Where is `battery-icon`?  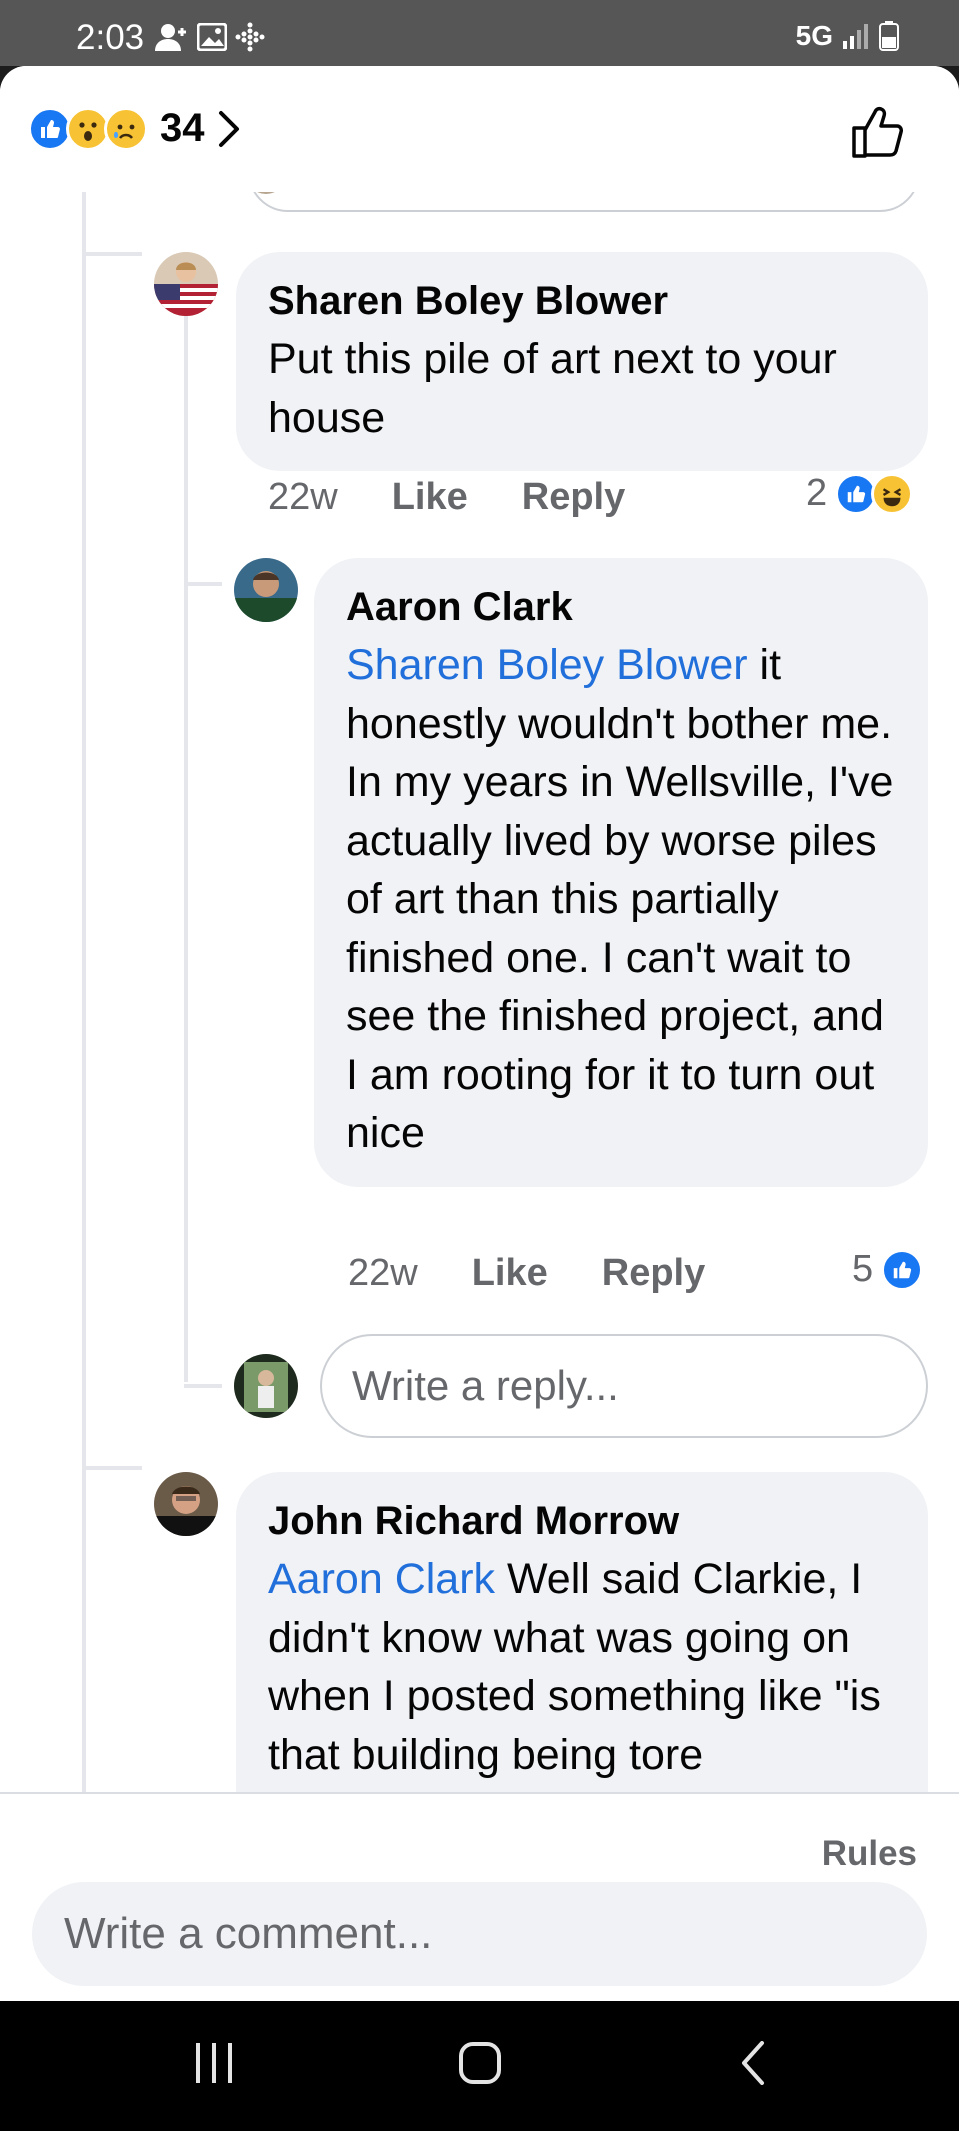
battery-icon is located at coordinates (889, 36).